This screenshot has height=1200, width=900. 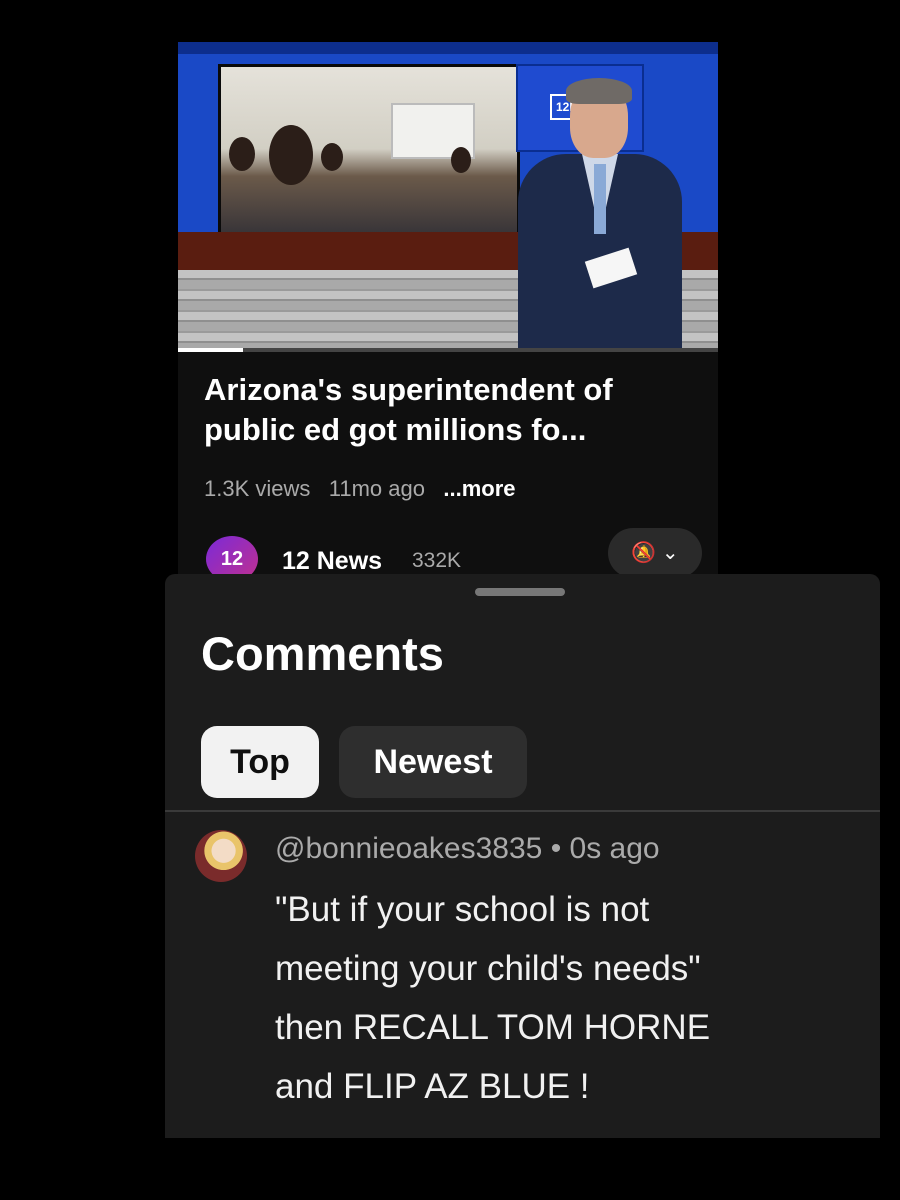 What do you see at coordinates (520, 592) in the screenshot?
I see `drag-handle` at bounding box center [520, 592].